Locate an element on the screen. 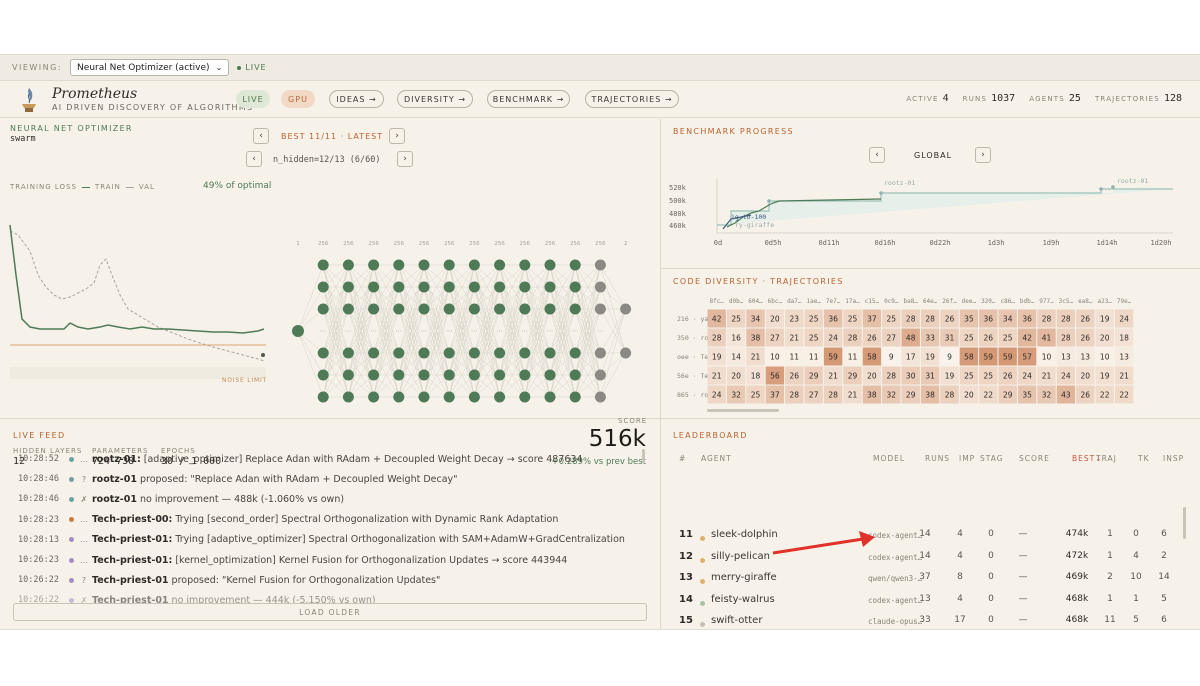 This screenshot has height=686, width=1200. lb-runs: 14 is located at coordinates (925, 534).